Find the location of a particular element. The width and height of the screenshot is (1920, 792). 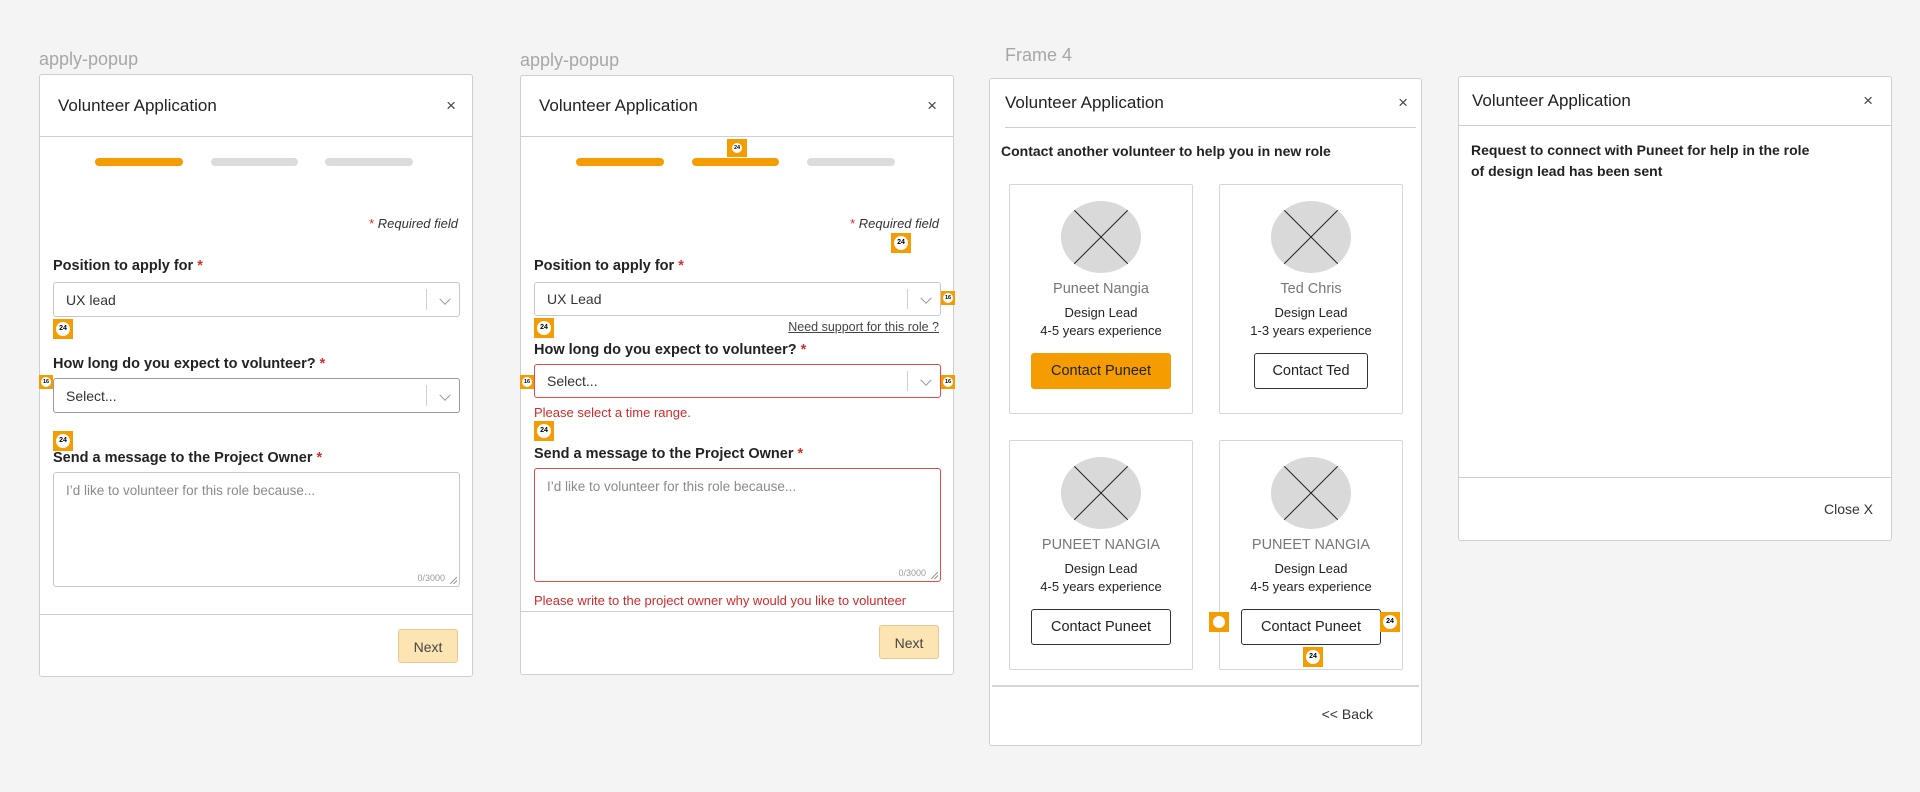

volunteer-name: Puneet Nangia is located at coordinates (1101, 289).